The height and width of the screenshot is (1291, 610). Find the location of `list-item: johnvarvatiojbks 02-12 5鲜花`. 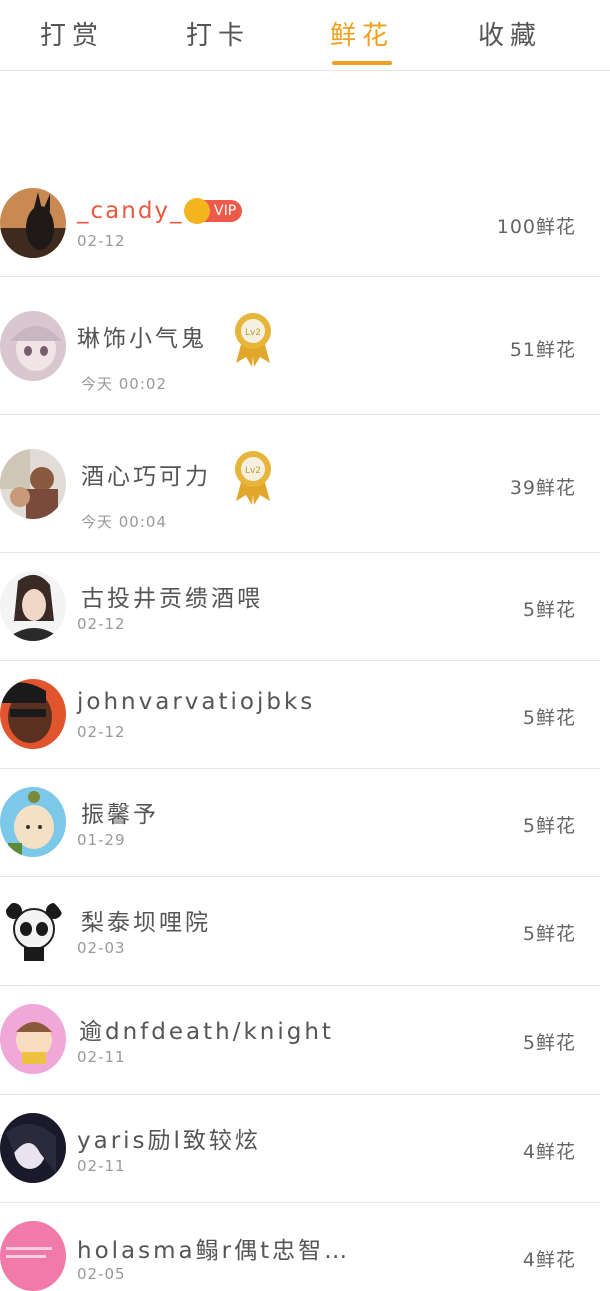

list-item: johnvarvatiojbks 02-12 5鲜花 is located at coordinates (300, 715).